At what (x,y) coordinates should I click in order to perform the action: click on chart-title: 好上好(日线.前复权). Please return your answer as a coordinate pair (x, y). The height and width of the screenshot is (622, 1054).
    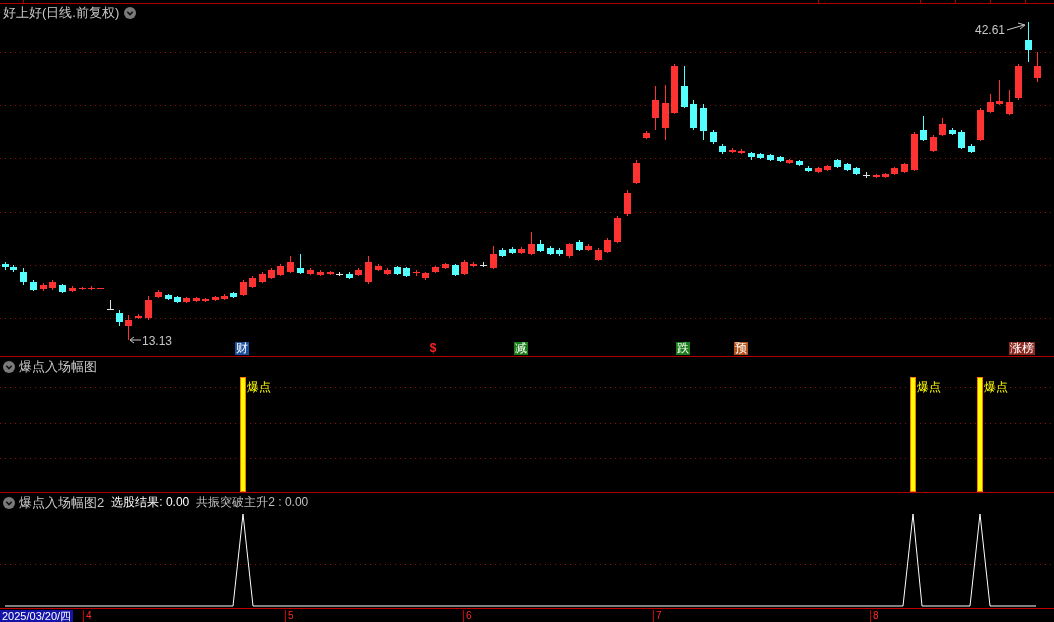
    Looking at the image, I should click on (61, 12).